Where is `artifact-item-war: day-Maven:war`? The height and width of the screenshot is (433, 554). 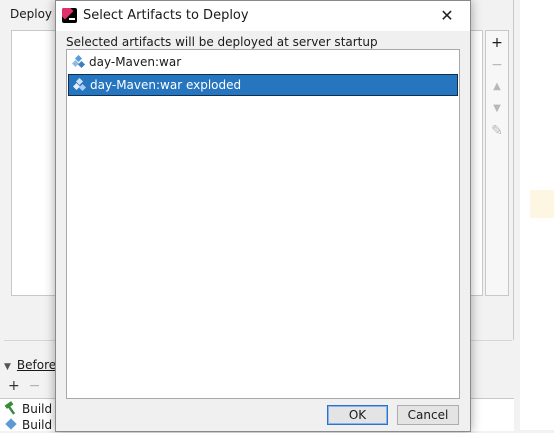 artifact-item-war: day-Maven:war is located at coordinates (263, 62).